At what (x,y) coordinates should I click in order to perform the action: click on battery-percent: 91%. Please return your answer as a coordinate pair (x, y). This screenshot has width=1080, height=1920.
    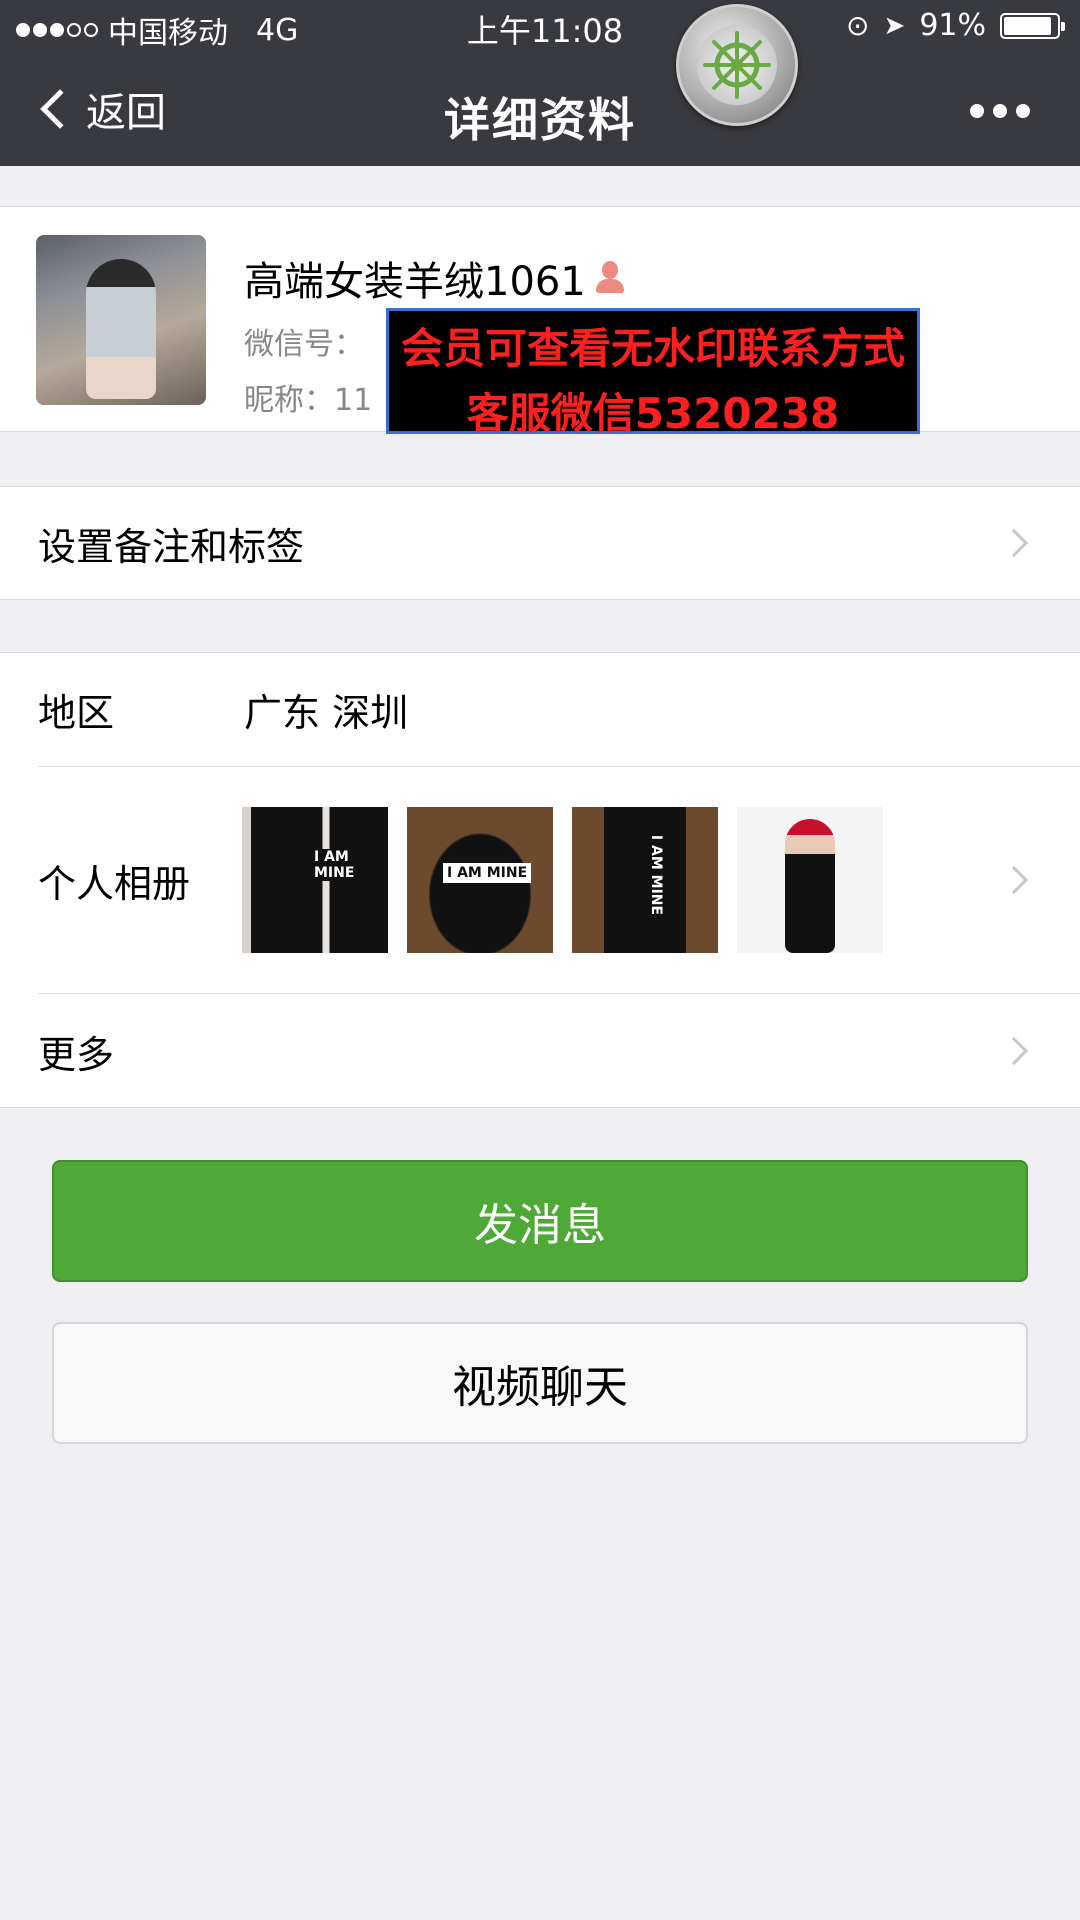
    Looking at the image, I should click on (952, 25).